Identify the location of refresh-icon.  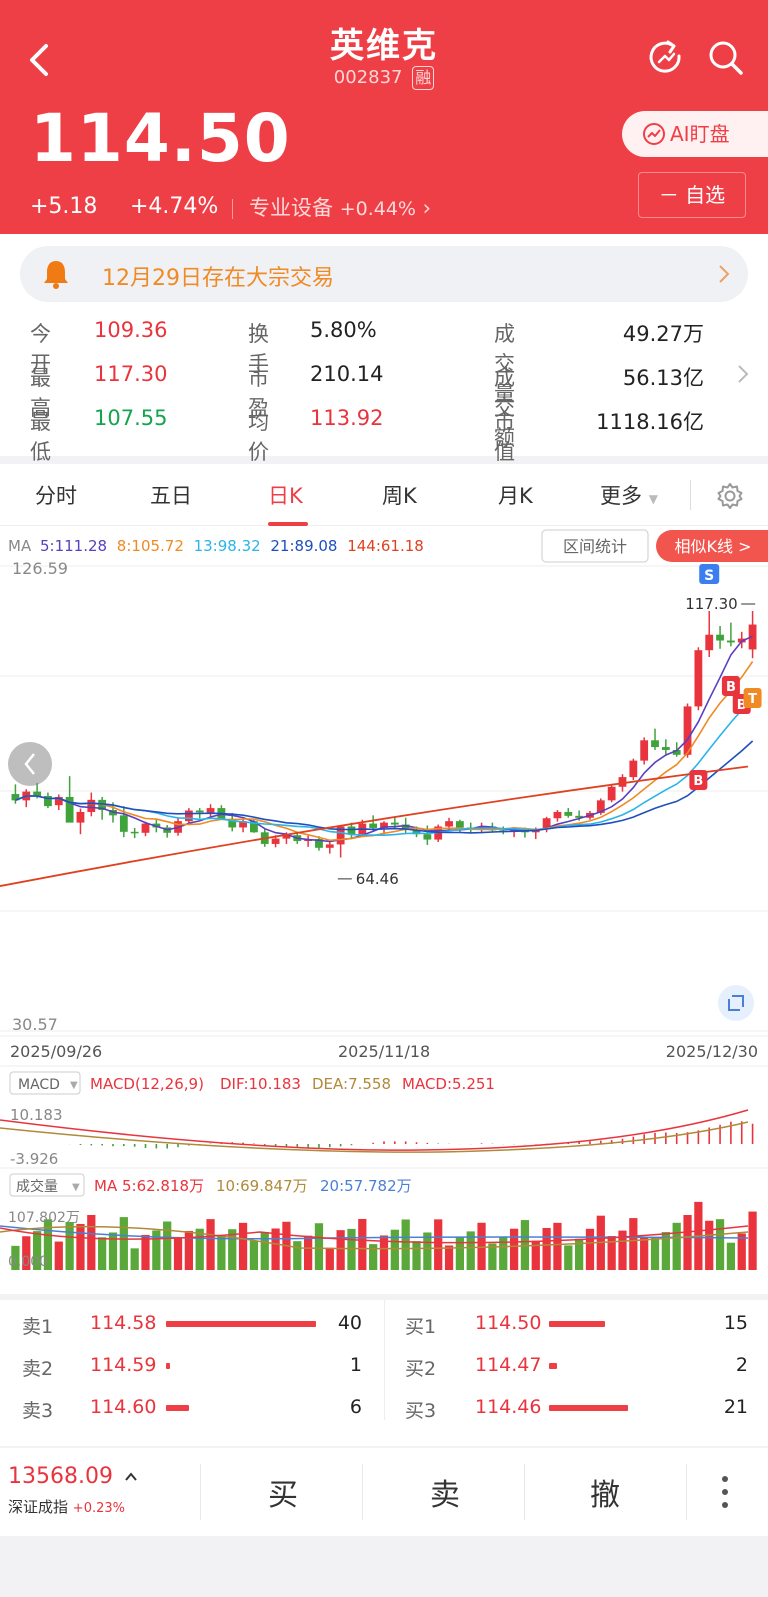
(666, 58).